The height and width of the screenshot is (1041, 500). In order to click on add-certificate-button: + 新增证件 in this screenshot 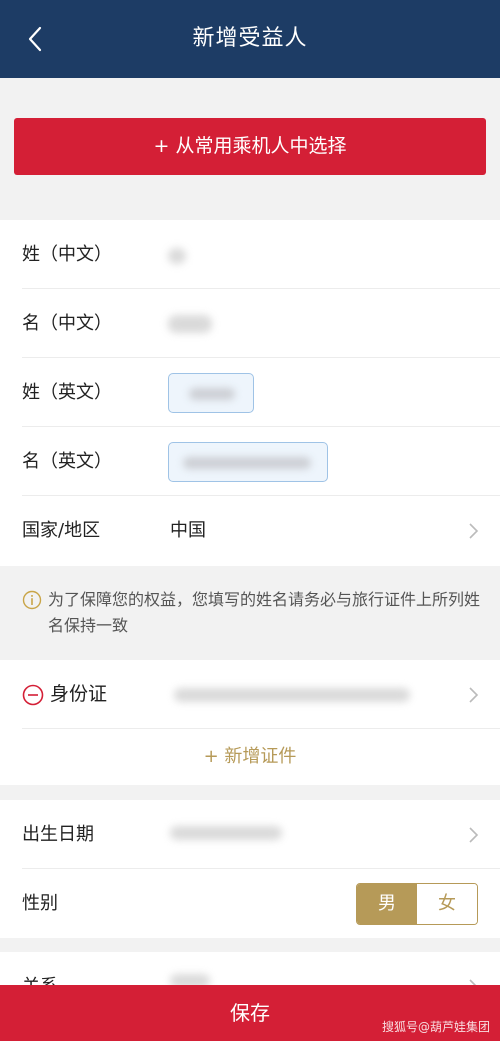, I will do `click(250, 757)`.